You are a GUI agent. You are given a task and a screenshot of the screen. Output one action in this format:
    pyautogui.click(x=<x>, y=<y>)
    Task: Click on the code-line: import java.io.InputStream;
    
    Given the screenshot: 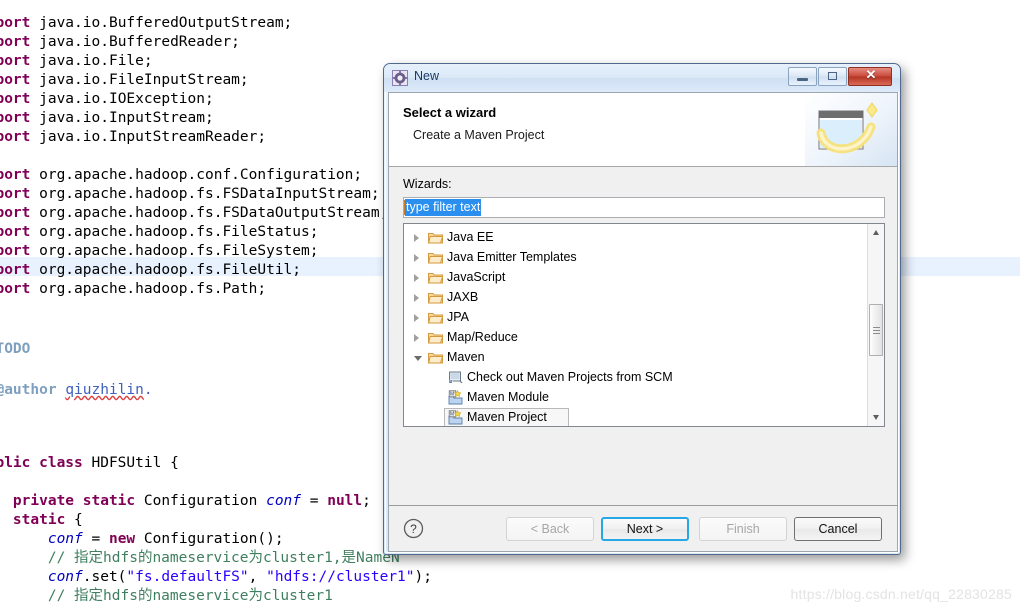 What is the action you would take?
    pyautogui.click(x=107, y=118)
    